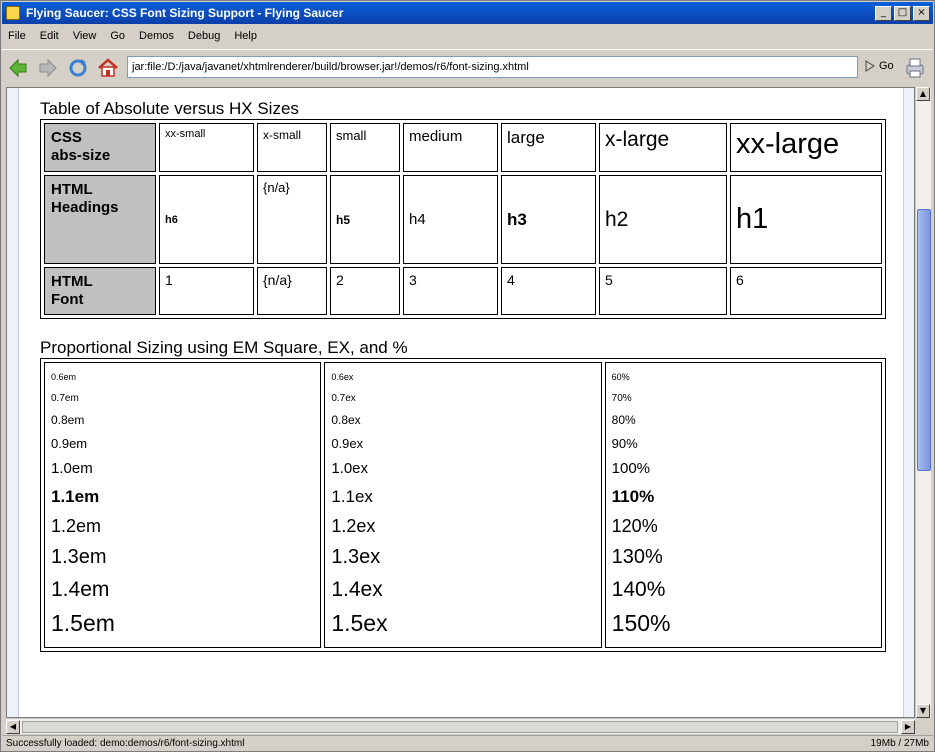 The image size is (935, 752). I want to click on ex-09: 0.9ex, so click(347, 444).